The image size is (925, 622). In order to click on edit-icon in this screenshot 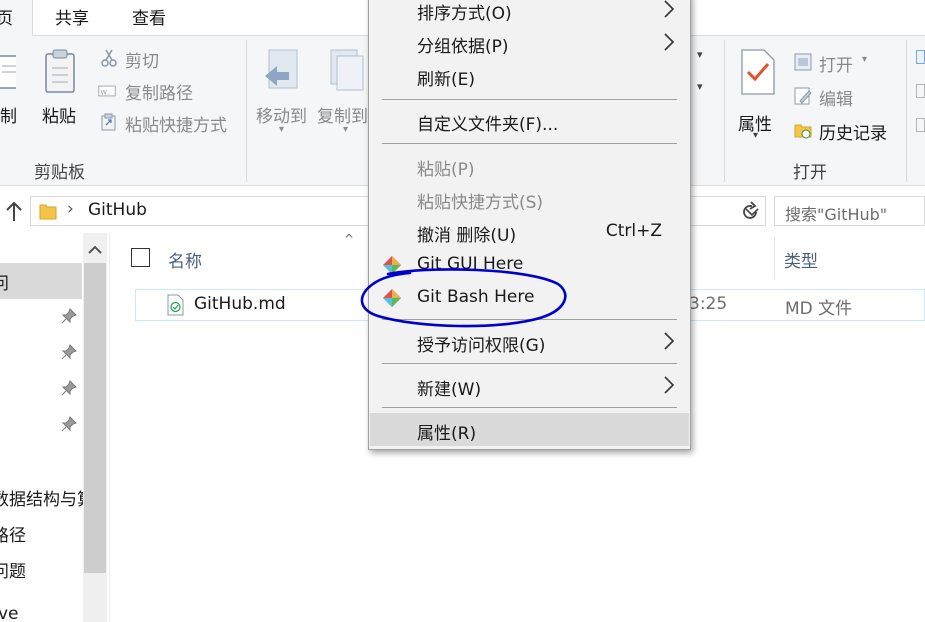, I will do `click(803, 96)`.